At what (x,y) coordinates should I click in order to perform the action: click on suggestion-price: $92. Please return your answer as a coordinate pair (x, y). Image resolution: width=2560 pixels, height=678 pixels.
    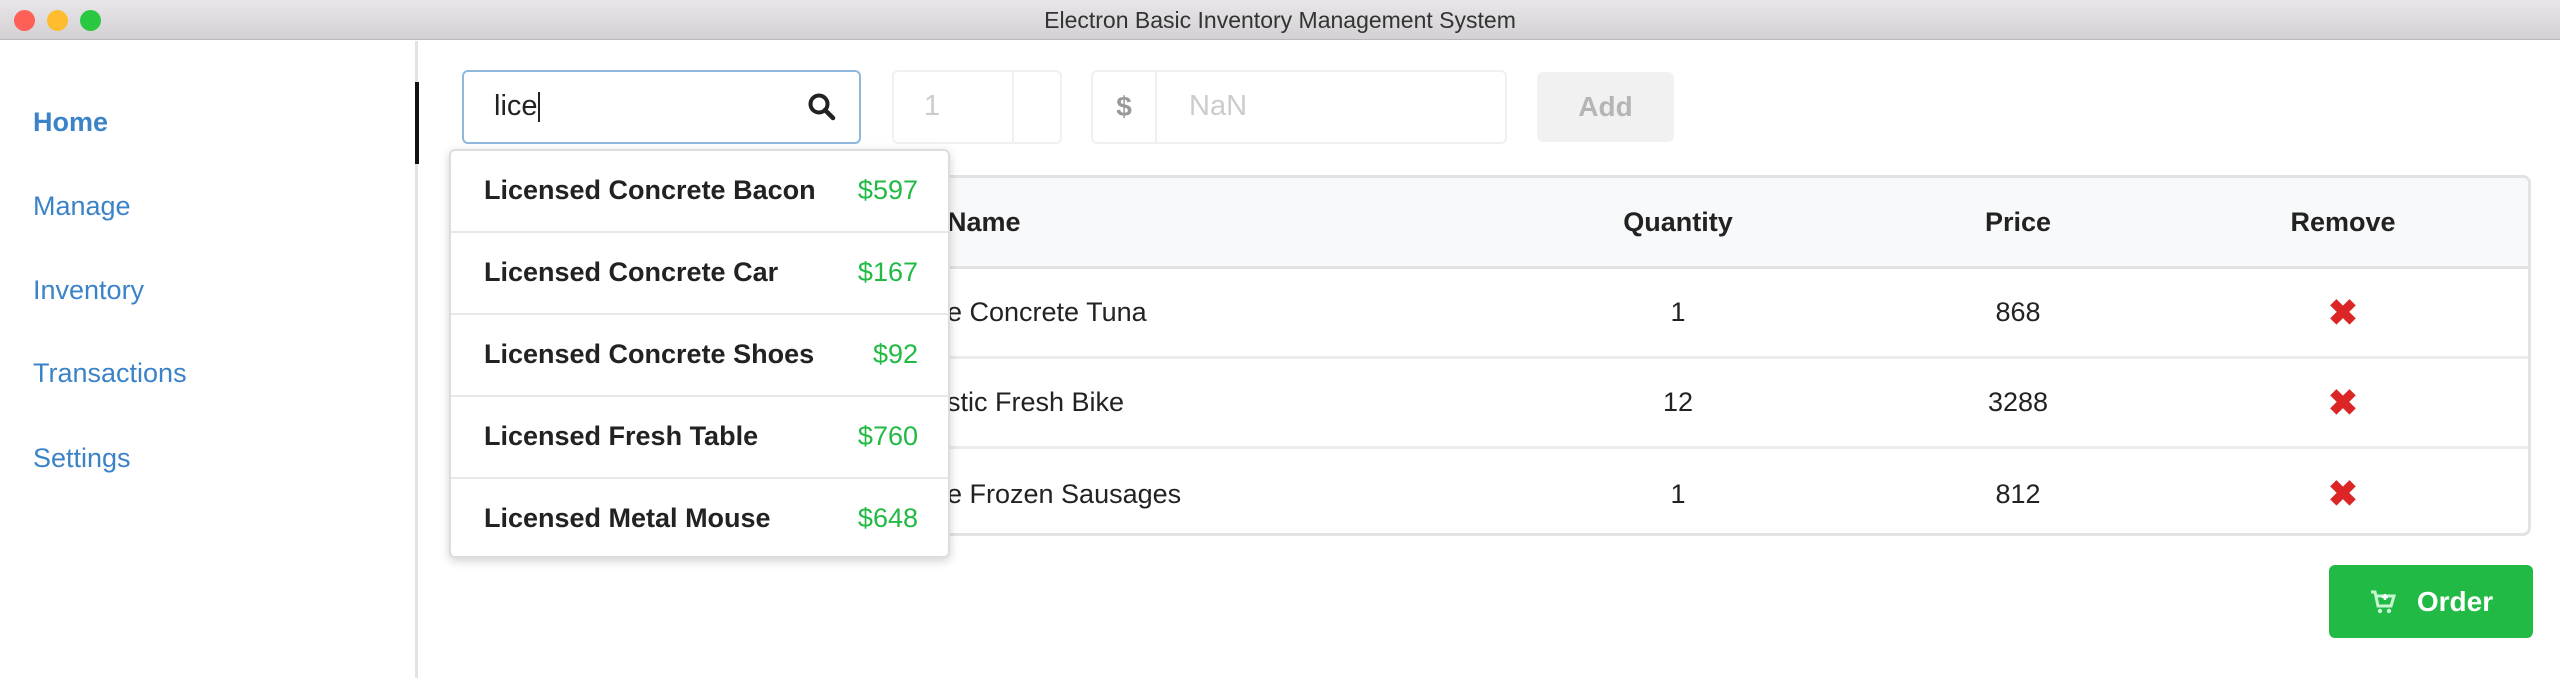
    Looking at the image, I should click on (895, 354).